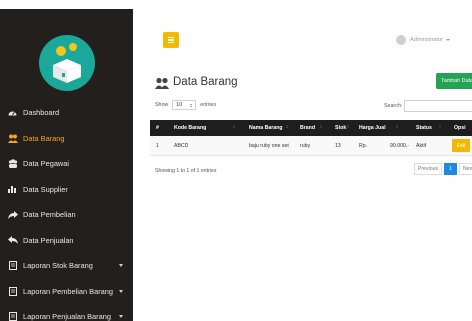 The image size is (472, 321). What do you see at coordinates (171, 37) in the screenshot?
I see `hamburger-icon` at bounding box center [171, 37].